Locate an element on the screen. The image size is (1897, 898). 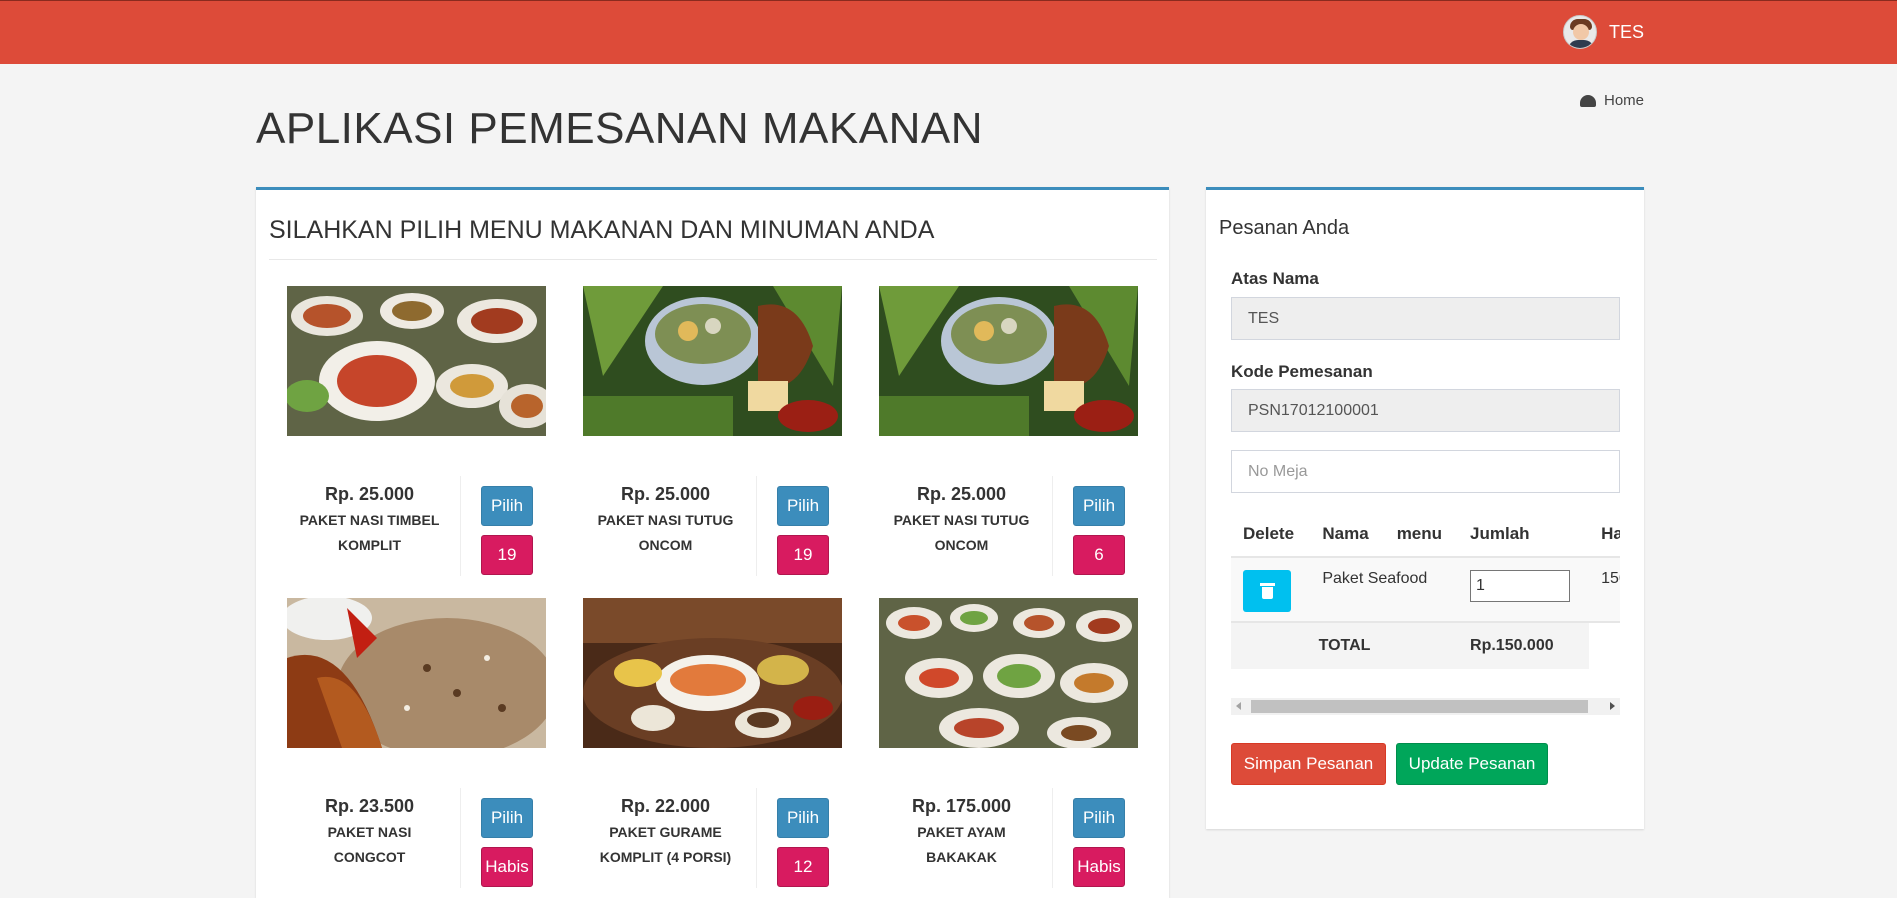
name-label: Atas Nama is located at coordinates (1275, 278).